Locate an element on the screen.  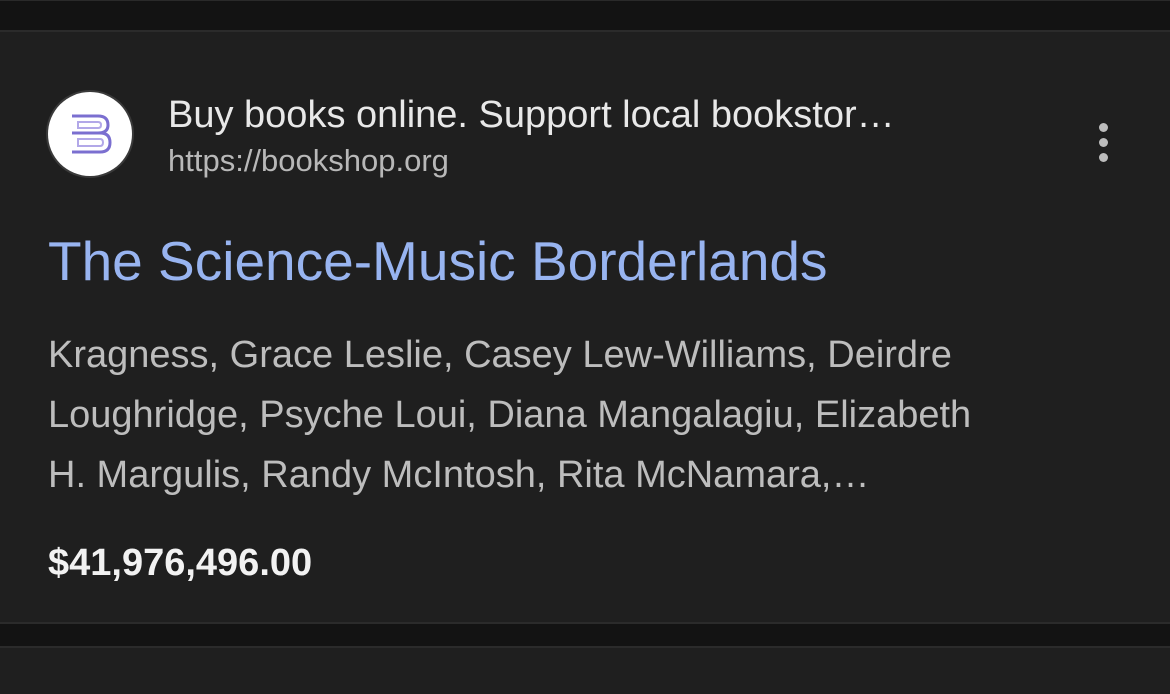
bookshop-b-logo-icon is located at coordinates (92, 134).